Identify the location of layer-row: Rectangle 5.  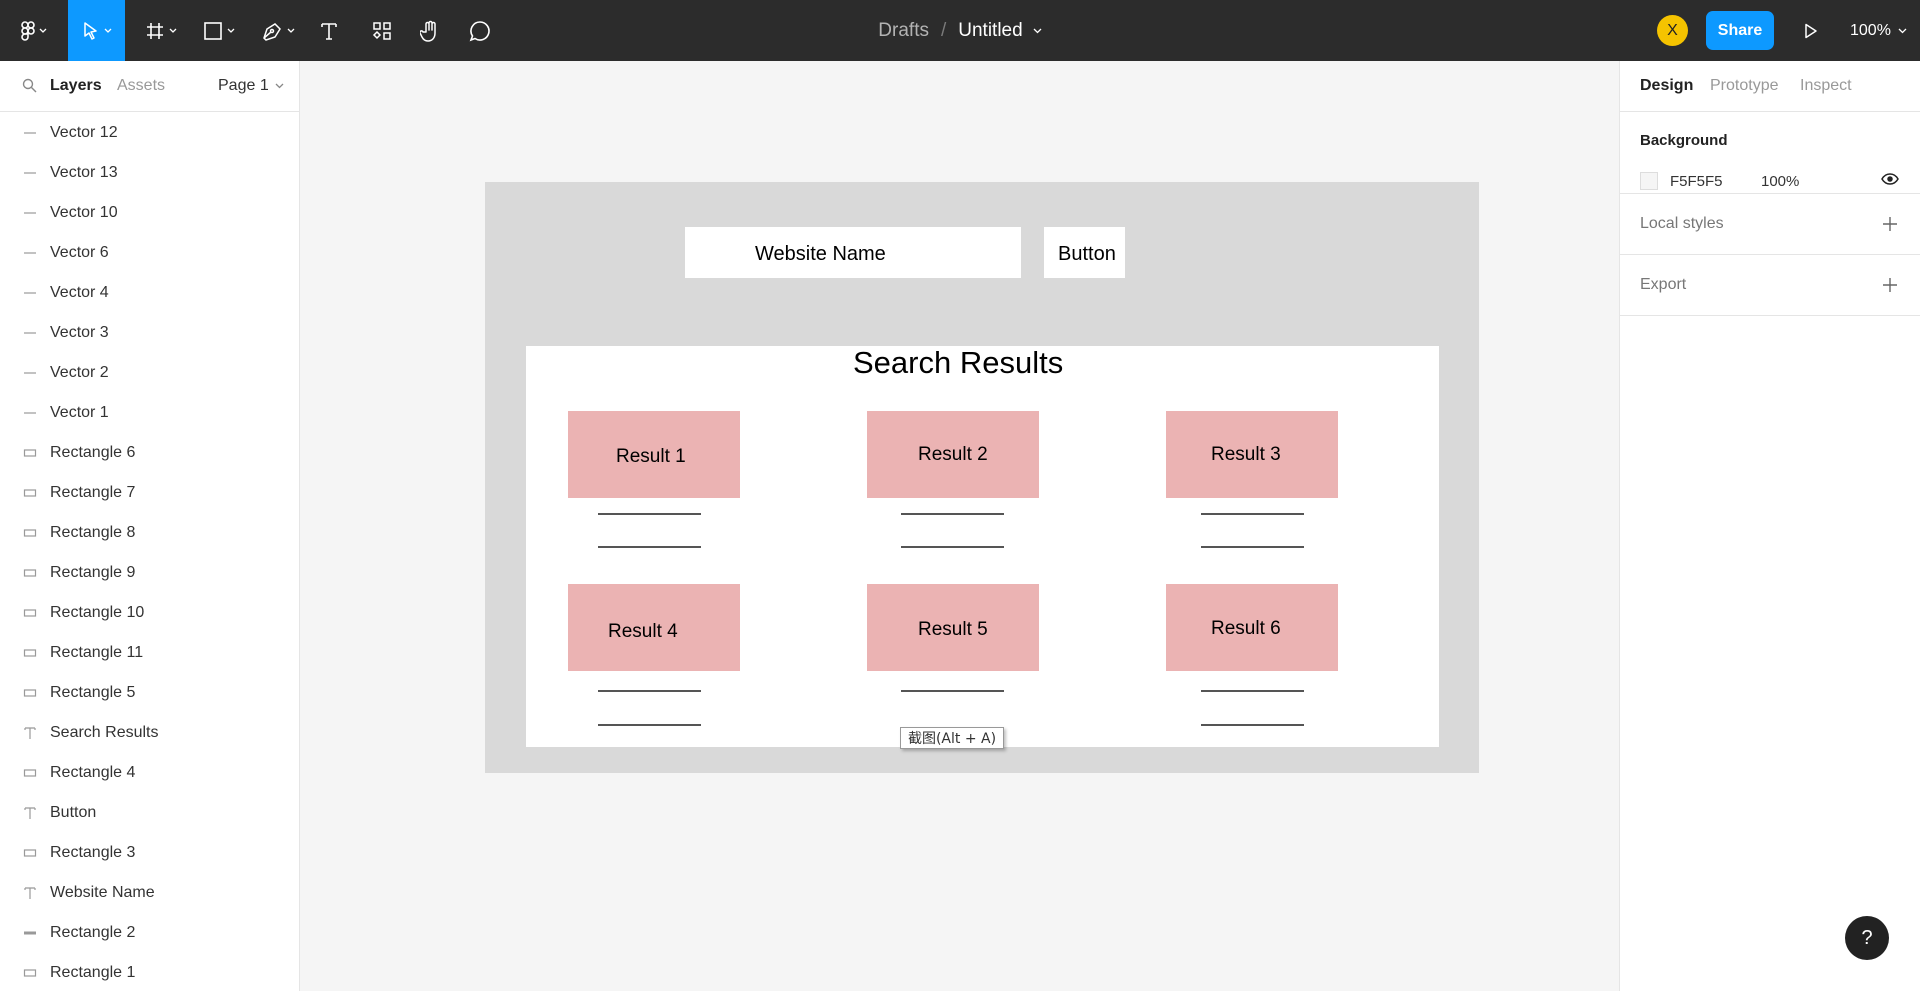
(149, 693).